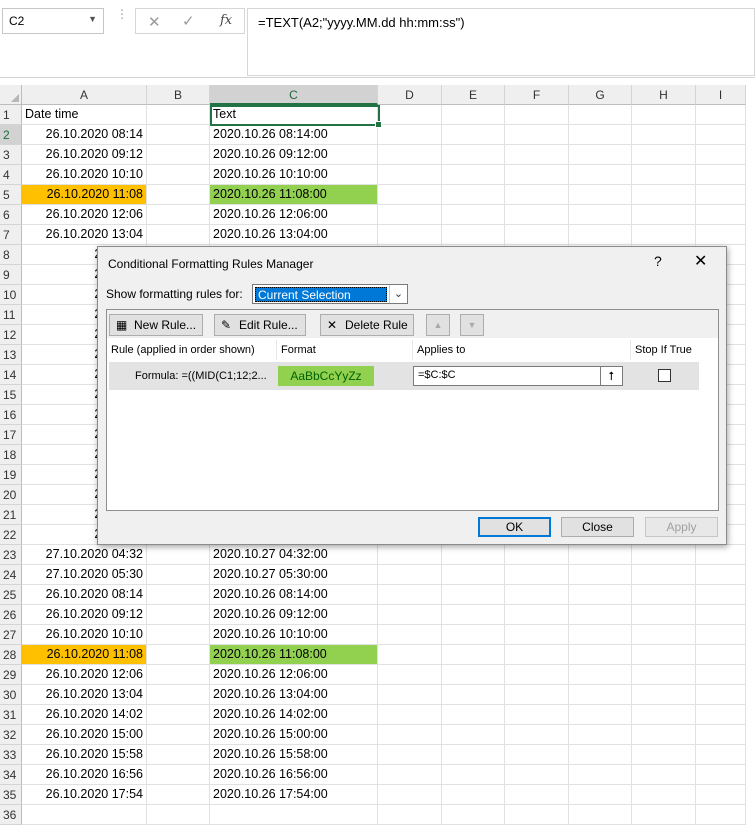 Image resolution: width=755 pixels, height=825 pixels. What do you see at coordinates (367, 325) in the screenshot?
I see `delete-rule-button: ✕ Delete Rule` at bounding box center [367, 325].